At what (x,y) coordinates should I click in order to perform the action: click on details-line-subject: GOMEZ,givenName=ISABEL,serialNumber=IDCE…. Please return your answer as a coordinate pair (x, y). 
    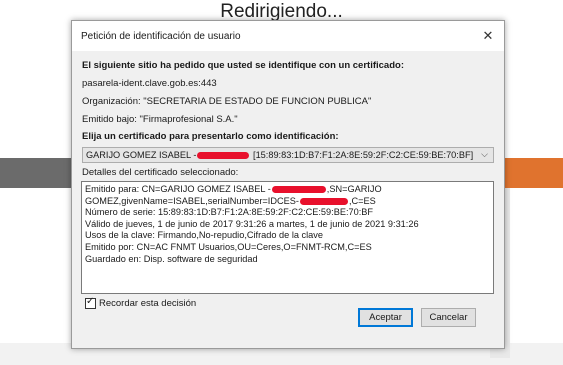
    Looking at the image, I should click on (230, 200).